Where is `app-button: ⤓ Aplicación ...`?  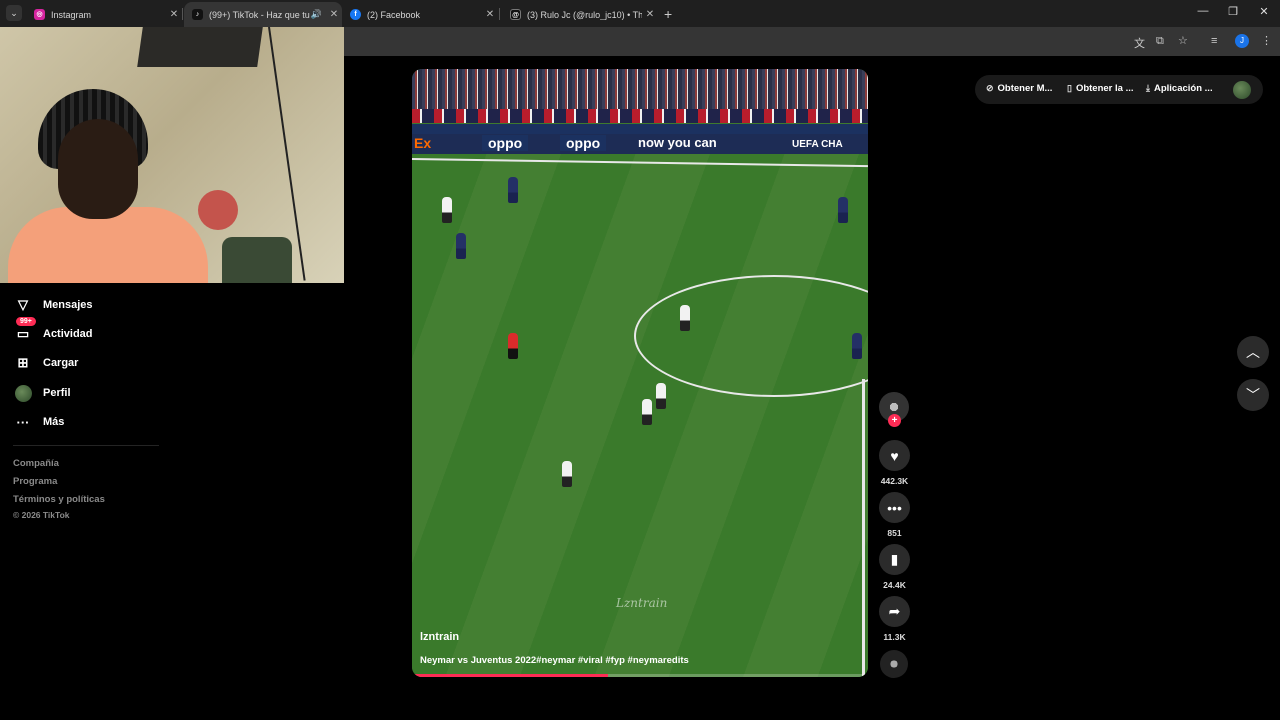 app-button: ⤓ Aplicación ... is located at coordinates (1179, 88).